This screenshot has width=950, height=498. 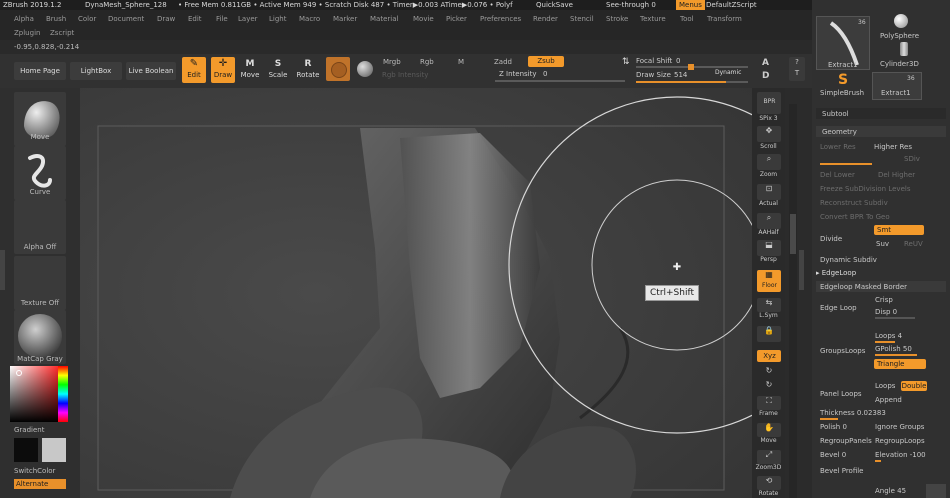 What do you see at coordinates (26, 450) in the screenshot?
I see `main-color-swatch` at bounding box center [26, 450].